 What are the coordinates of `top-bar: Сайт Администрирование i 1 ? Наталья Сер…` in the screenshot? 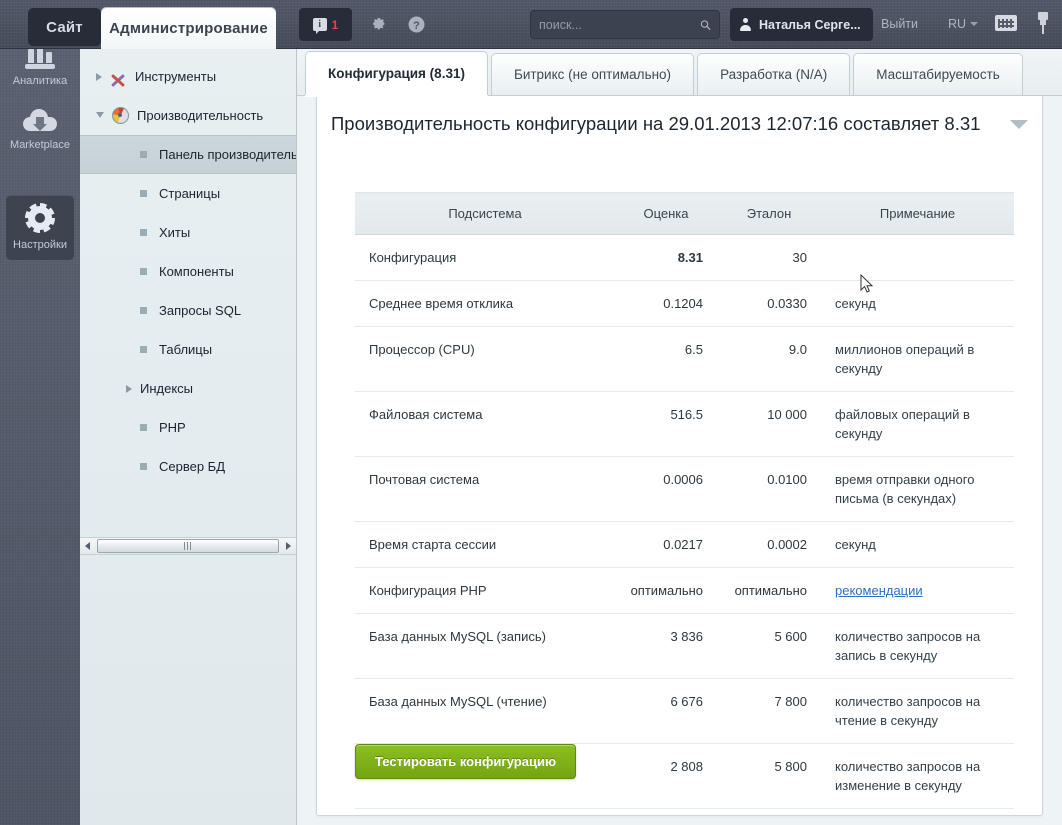 It's located at (531, 24).